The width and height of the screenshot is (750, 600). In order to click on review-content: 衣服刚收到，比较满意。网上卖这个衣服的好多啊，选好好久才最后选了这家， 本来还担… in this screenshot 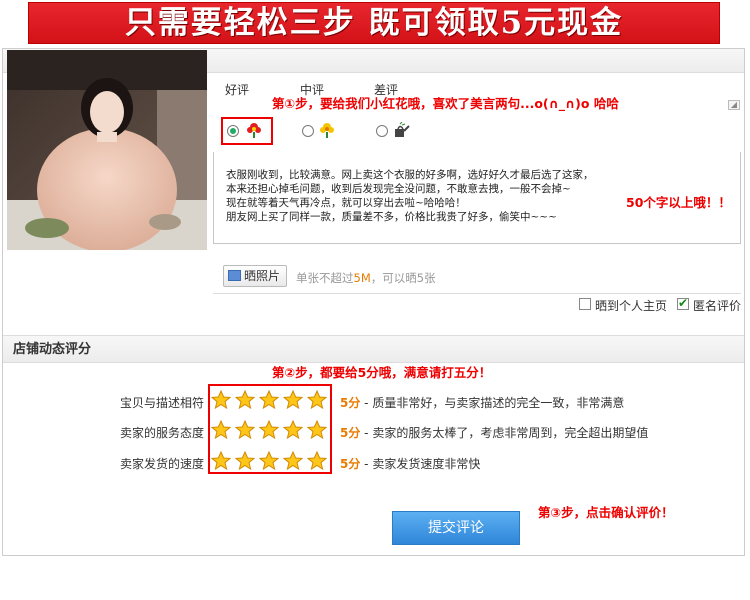, I will do `click(426, 196)`.